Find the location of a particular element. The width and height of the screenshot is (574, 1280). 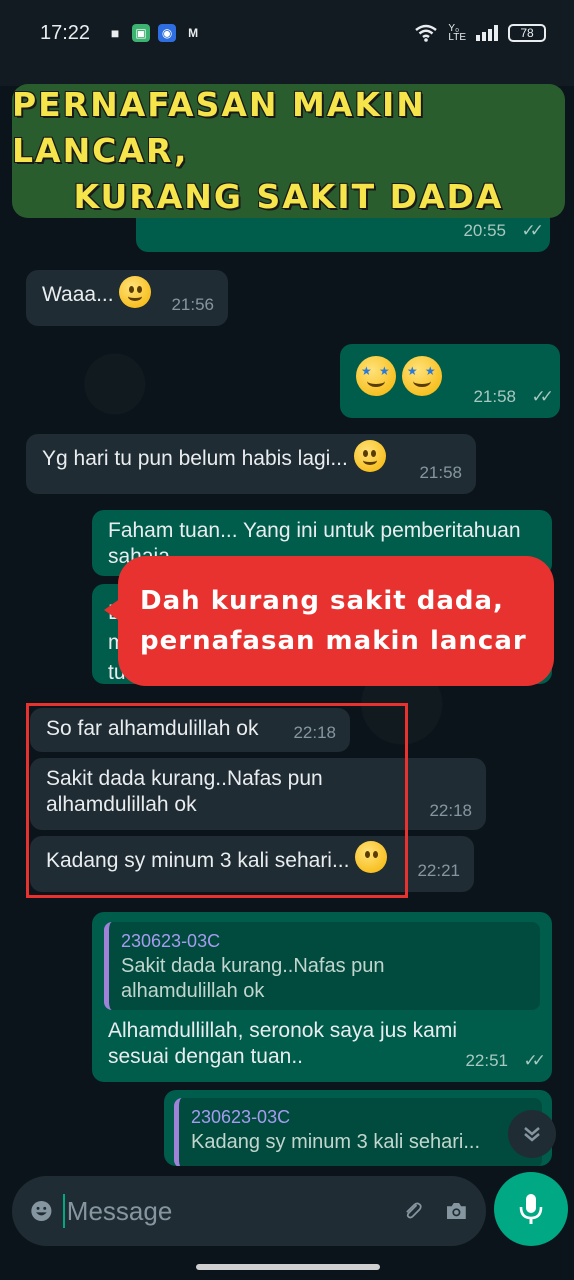

app-icon: ▣ is located at coordinates (141, 33).